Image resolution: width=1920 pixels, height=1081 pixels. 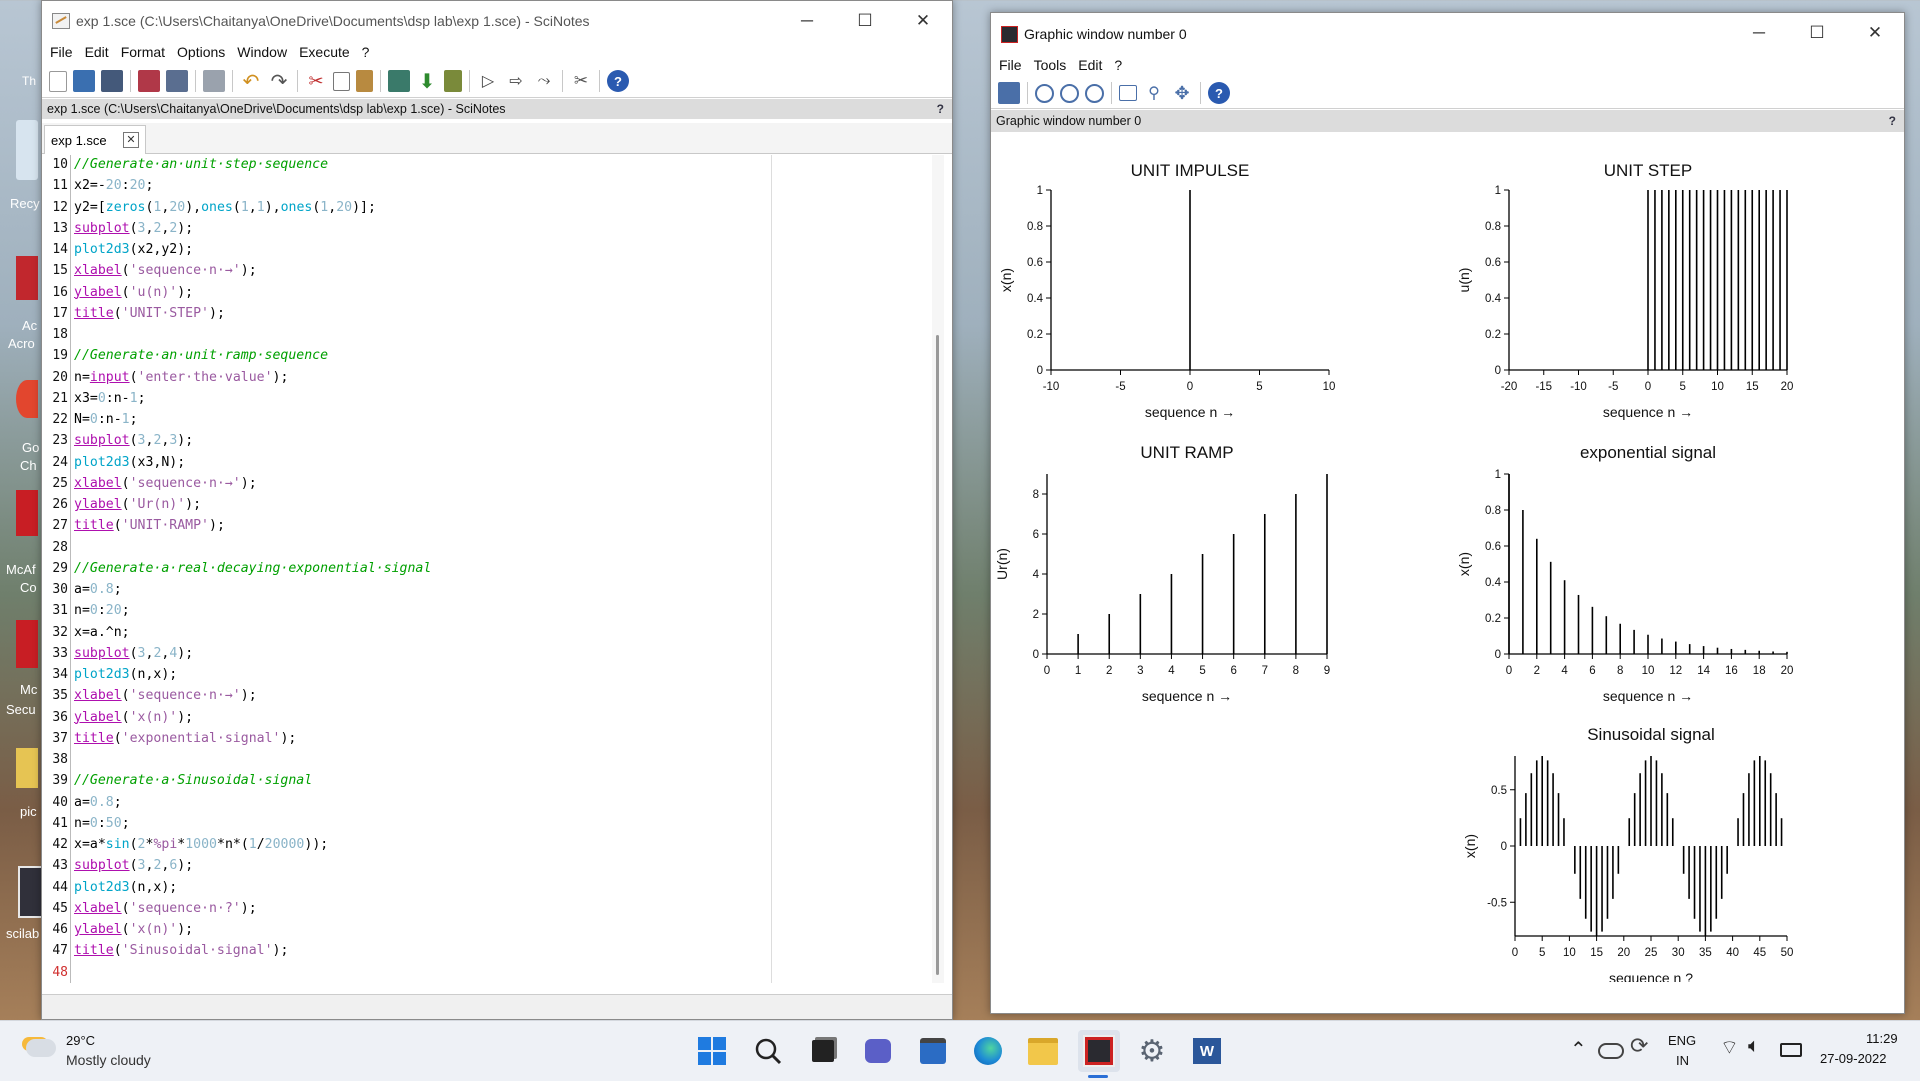 What do you see at coordinates (923, 21) in the screenshot?
I see `close-button: ✕` at bounding box center [923, 21].